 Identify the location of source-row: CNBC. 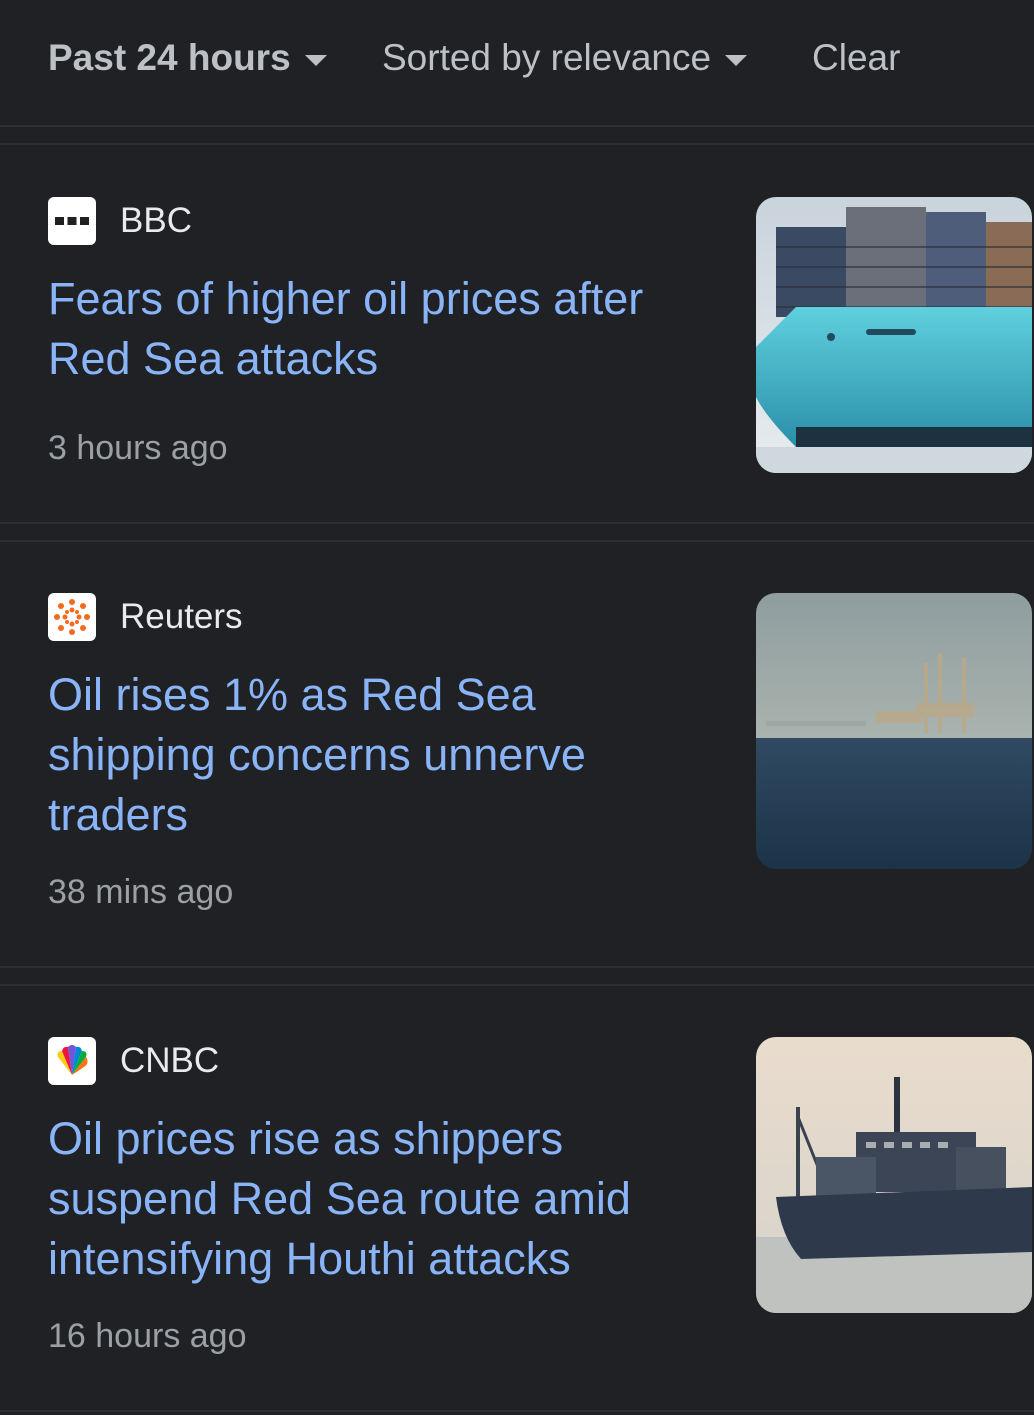
(133, 1061).